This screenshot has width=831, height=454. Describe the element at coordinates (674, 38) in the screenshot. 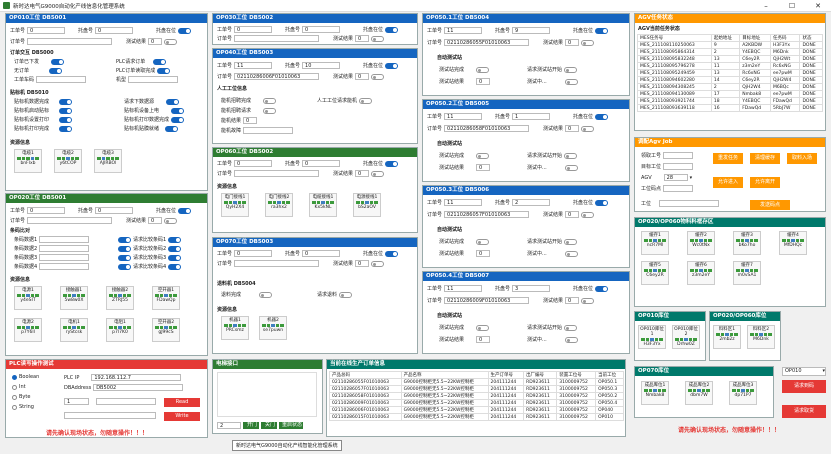

I see `column-header: MES任务号` at that location.